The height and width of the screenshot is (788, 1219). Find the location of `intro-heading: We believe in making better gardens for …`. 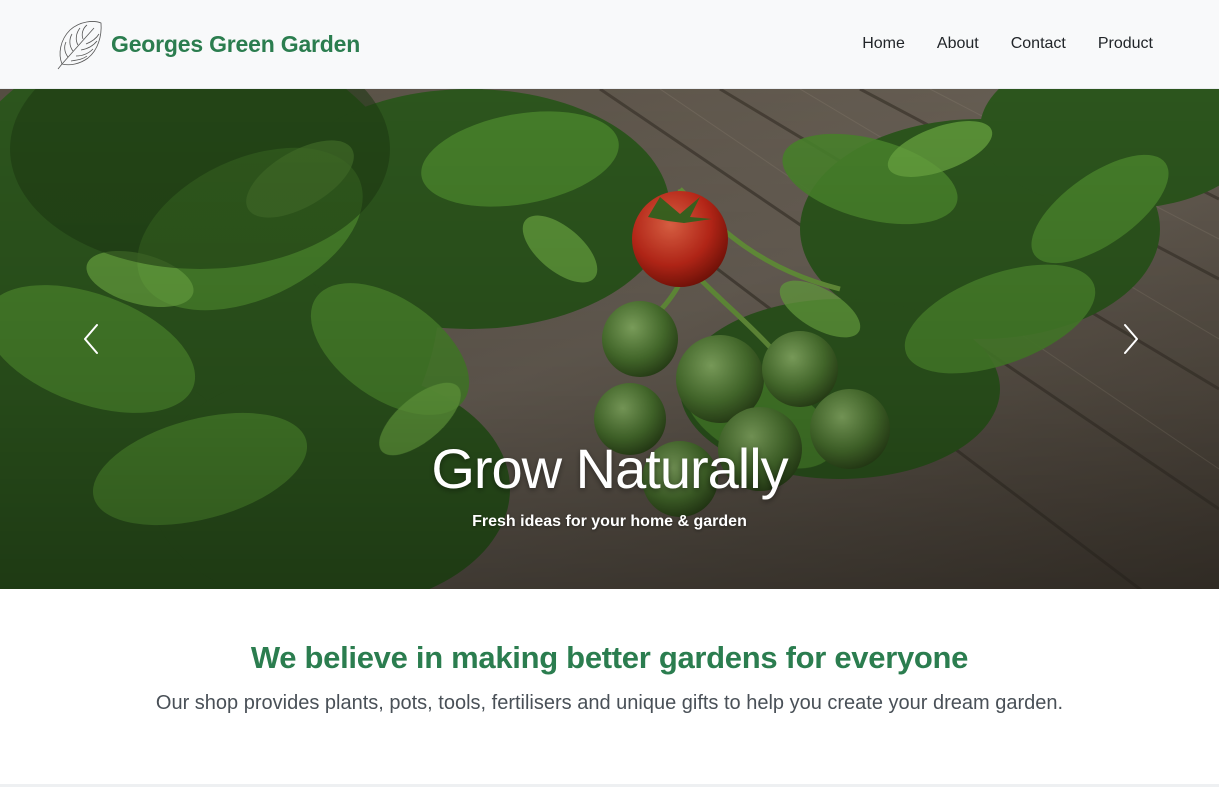

intro-heading: We believe in making better gardens for … is located at coordinates (609, 657).